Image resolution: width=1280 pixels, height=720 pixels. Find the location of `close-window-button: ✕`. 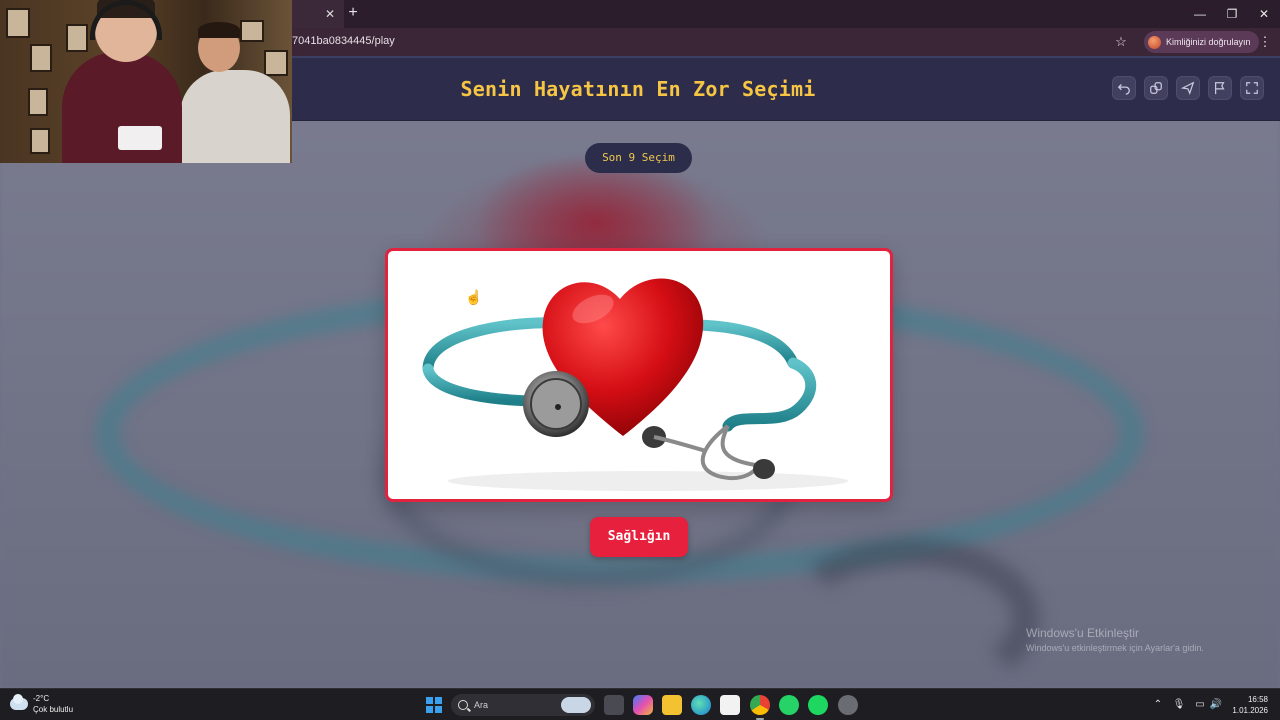

close-window-button: ✕ is located at coordinates (1264, 14).